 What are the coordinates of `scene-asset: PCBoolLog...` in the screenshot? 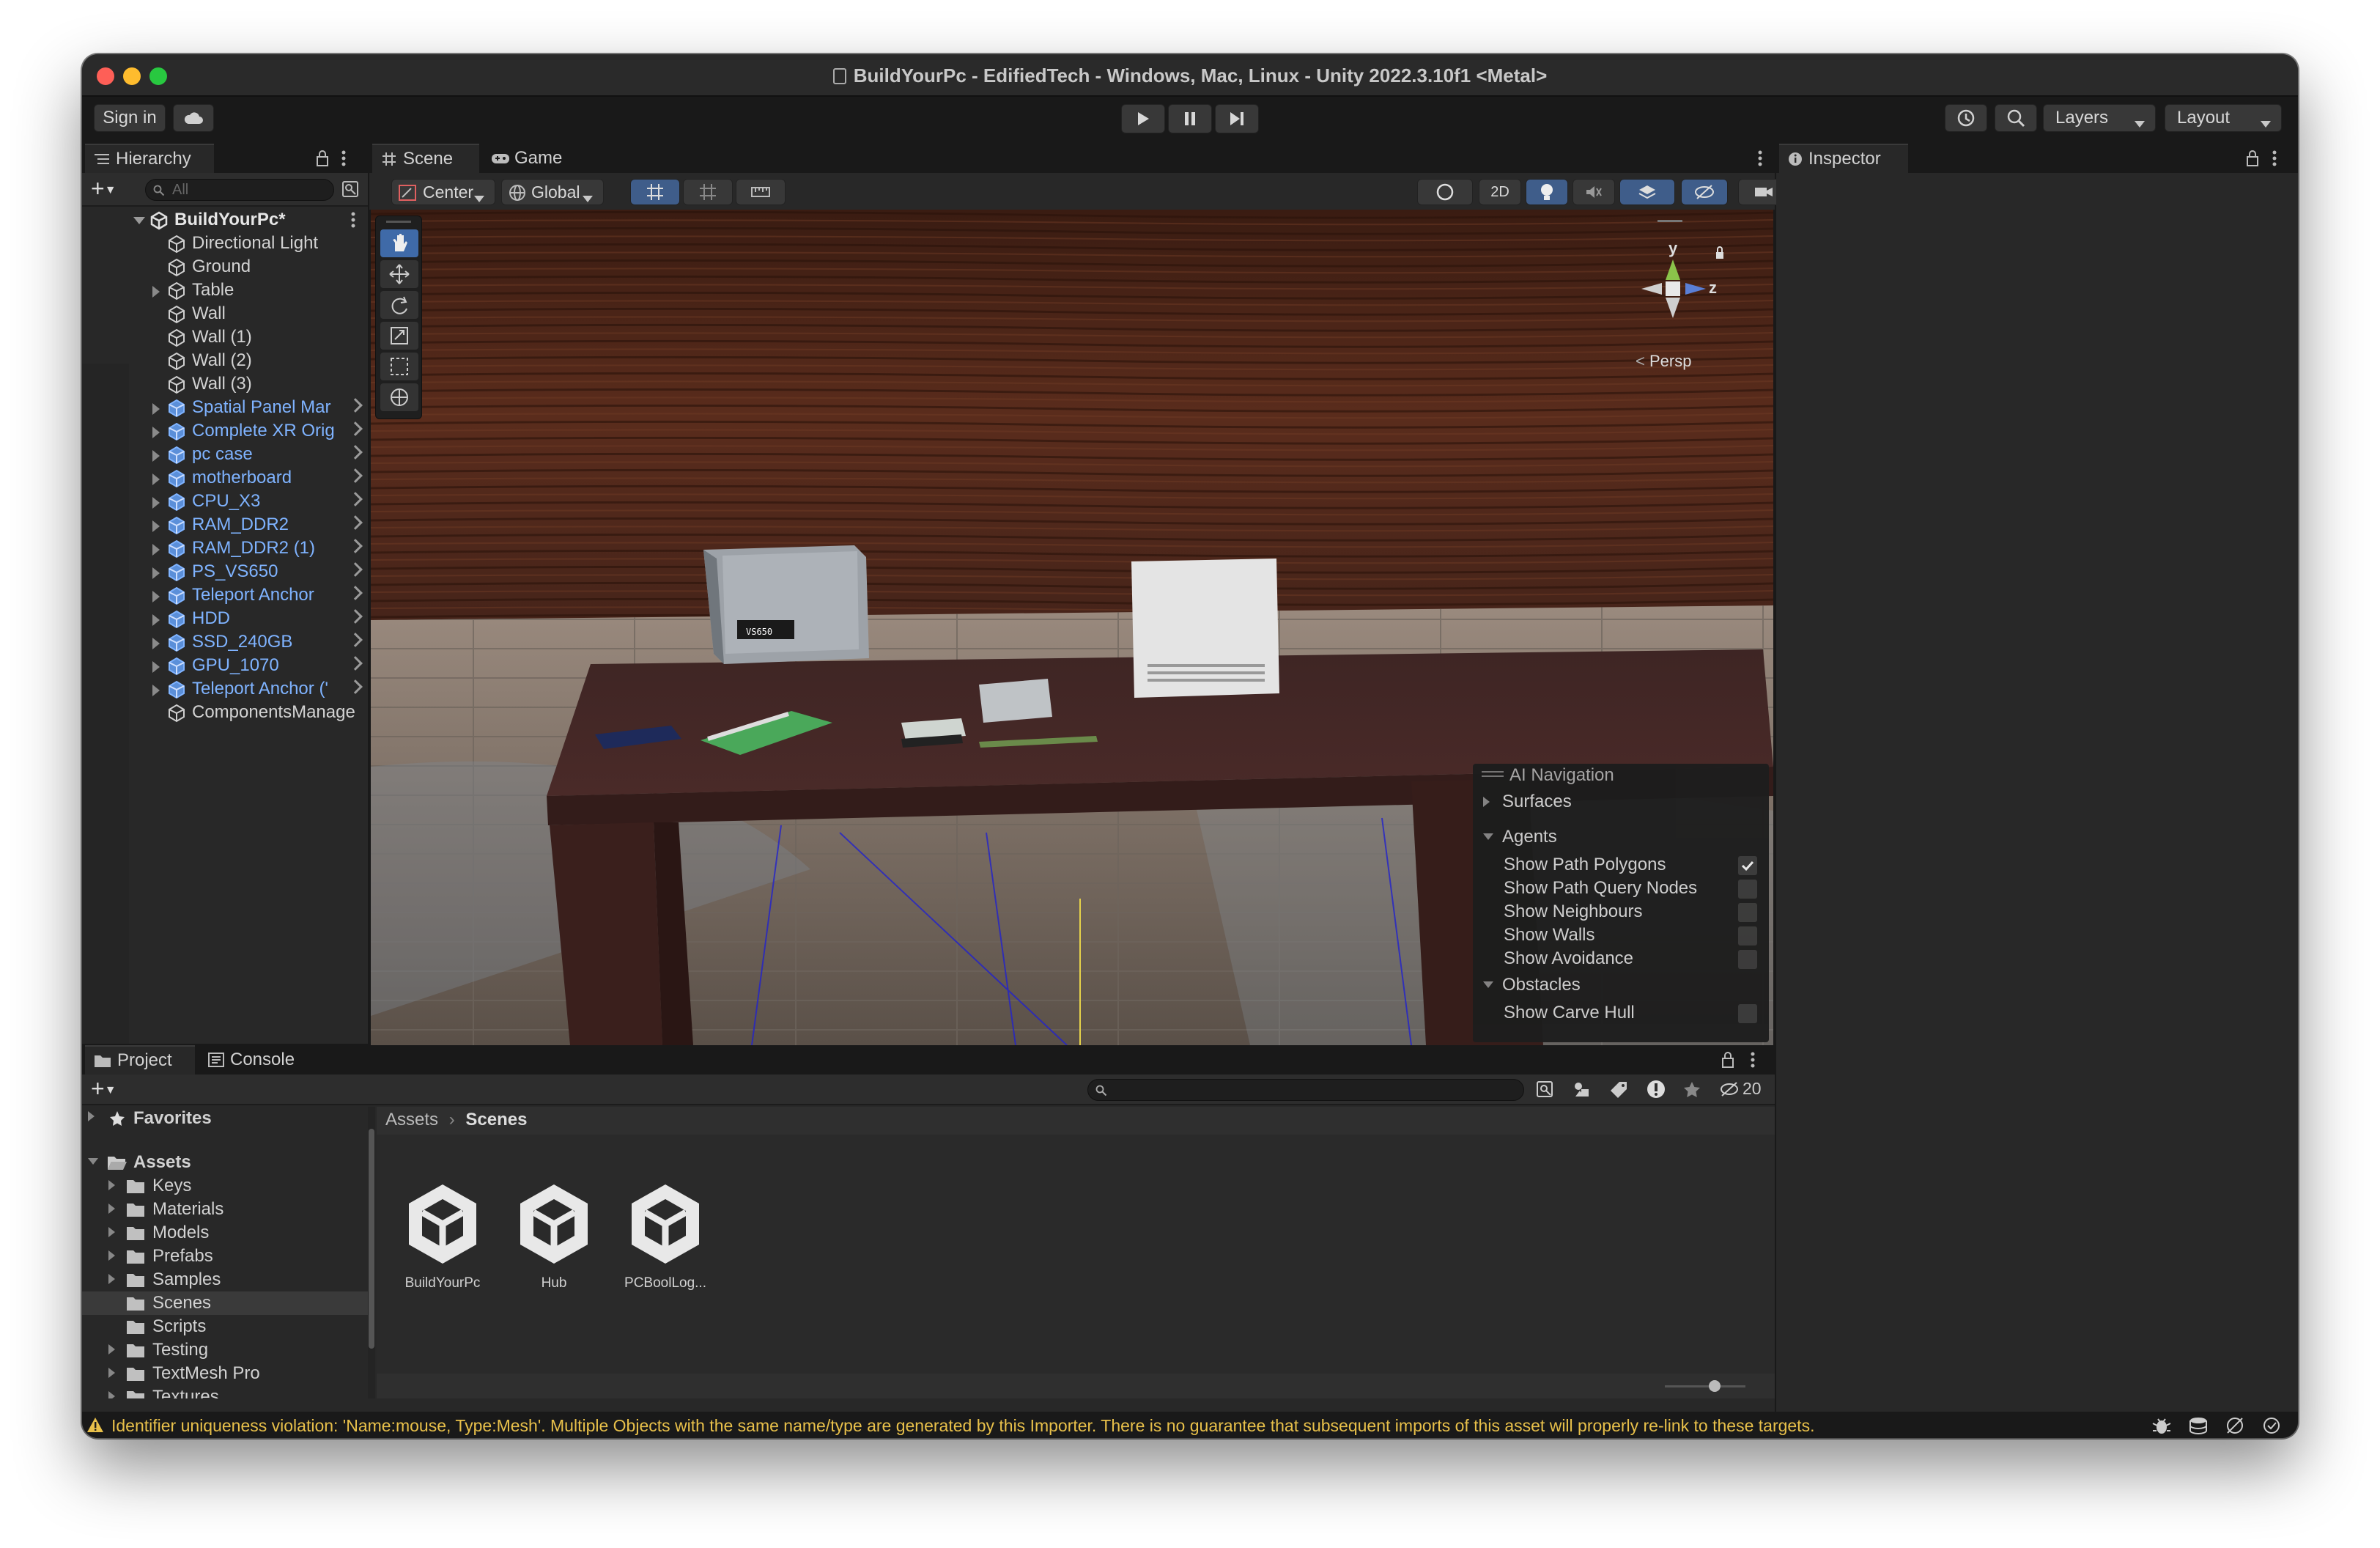 It's located at (665, 1235).